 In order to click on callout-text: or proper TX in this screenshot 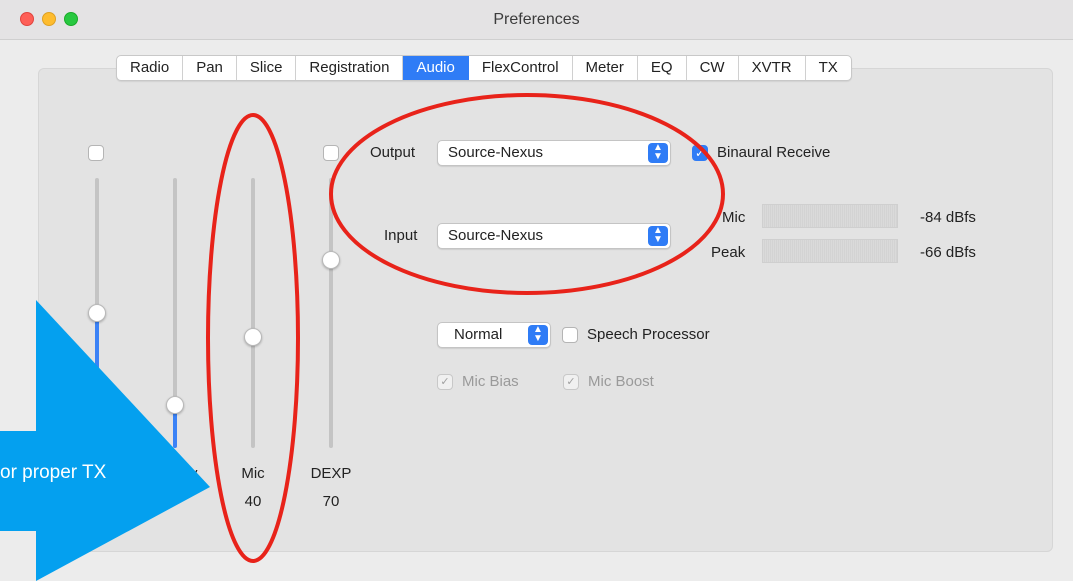, I will do `click(53, 472)`.